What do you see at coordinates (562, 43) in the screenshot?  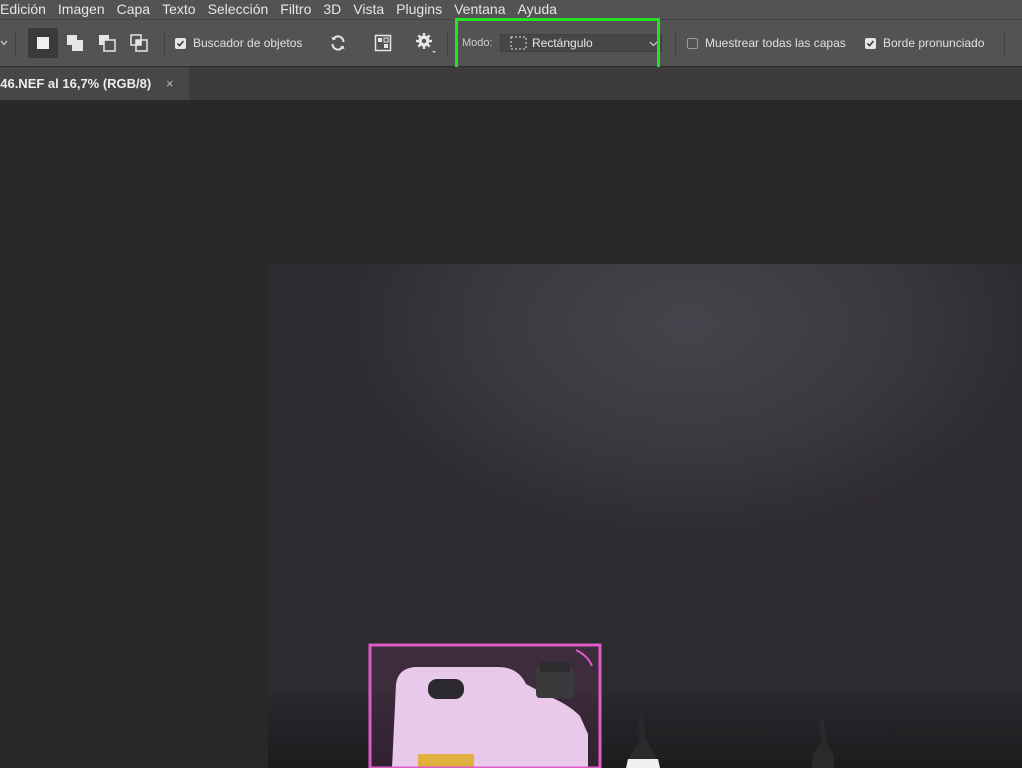 I see `mode-value: Rectángulo` at bounding box center [562, 43].